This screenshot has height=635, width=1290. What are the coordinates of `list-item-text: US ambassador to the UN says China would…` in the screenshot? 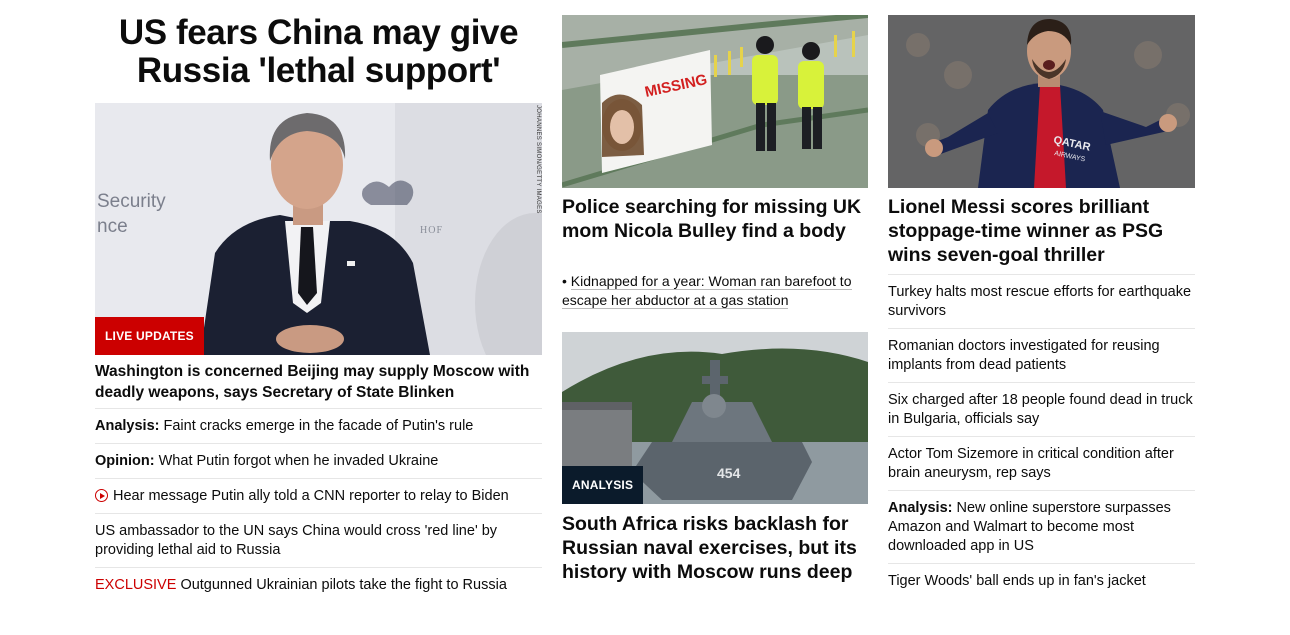 It's located at (296, 540).